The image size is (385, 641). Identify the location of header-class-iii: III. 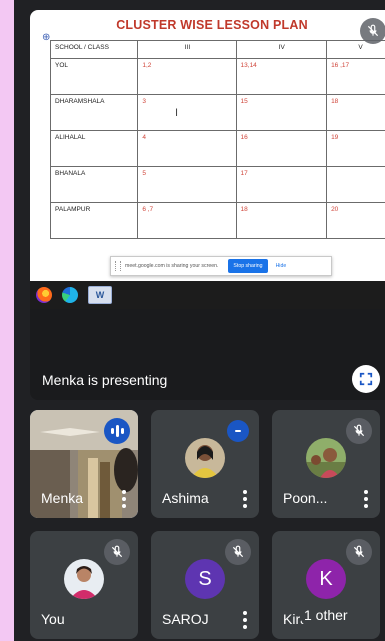
(187, 49).